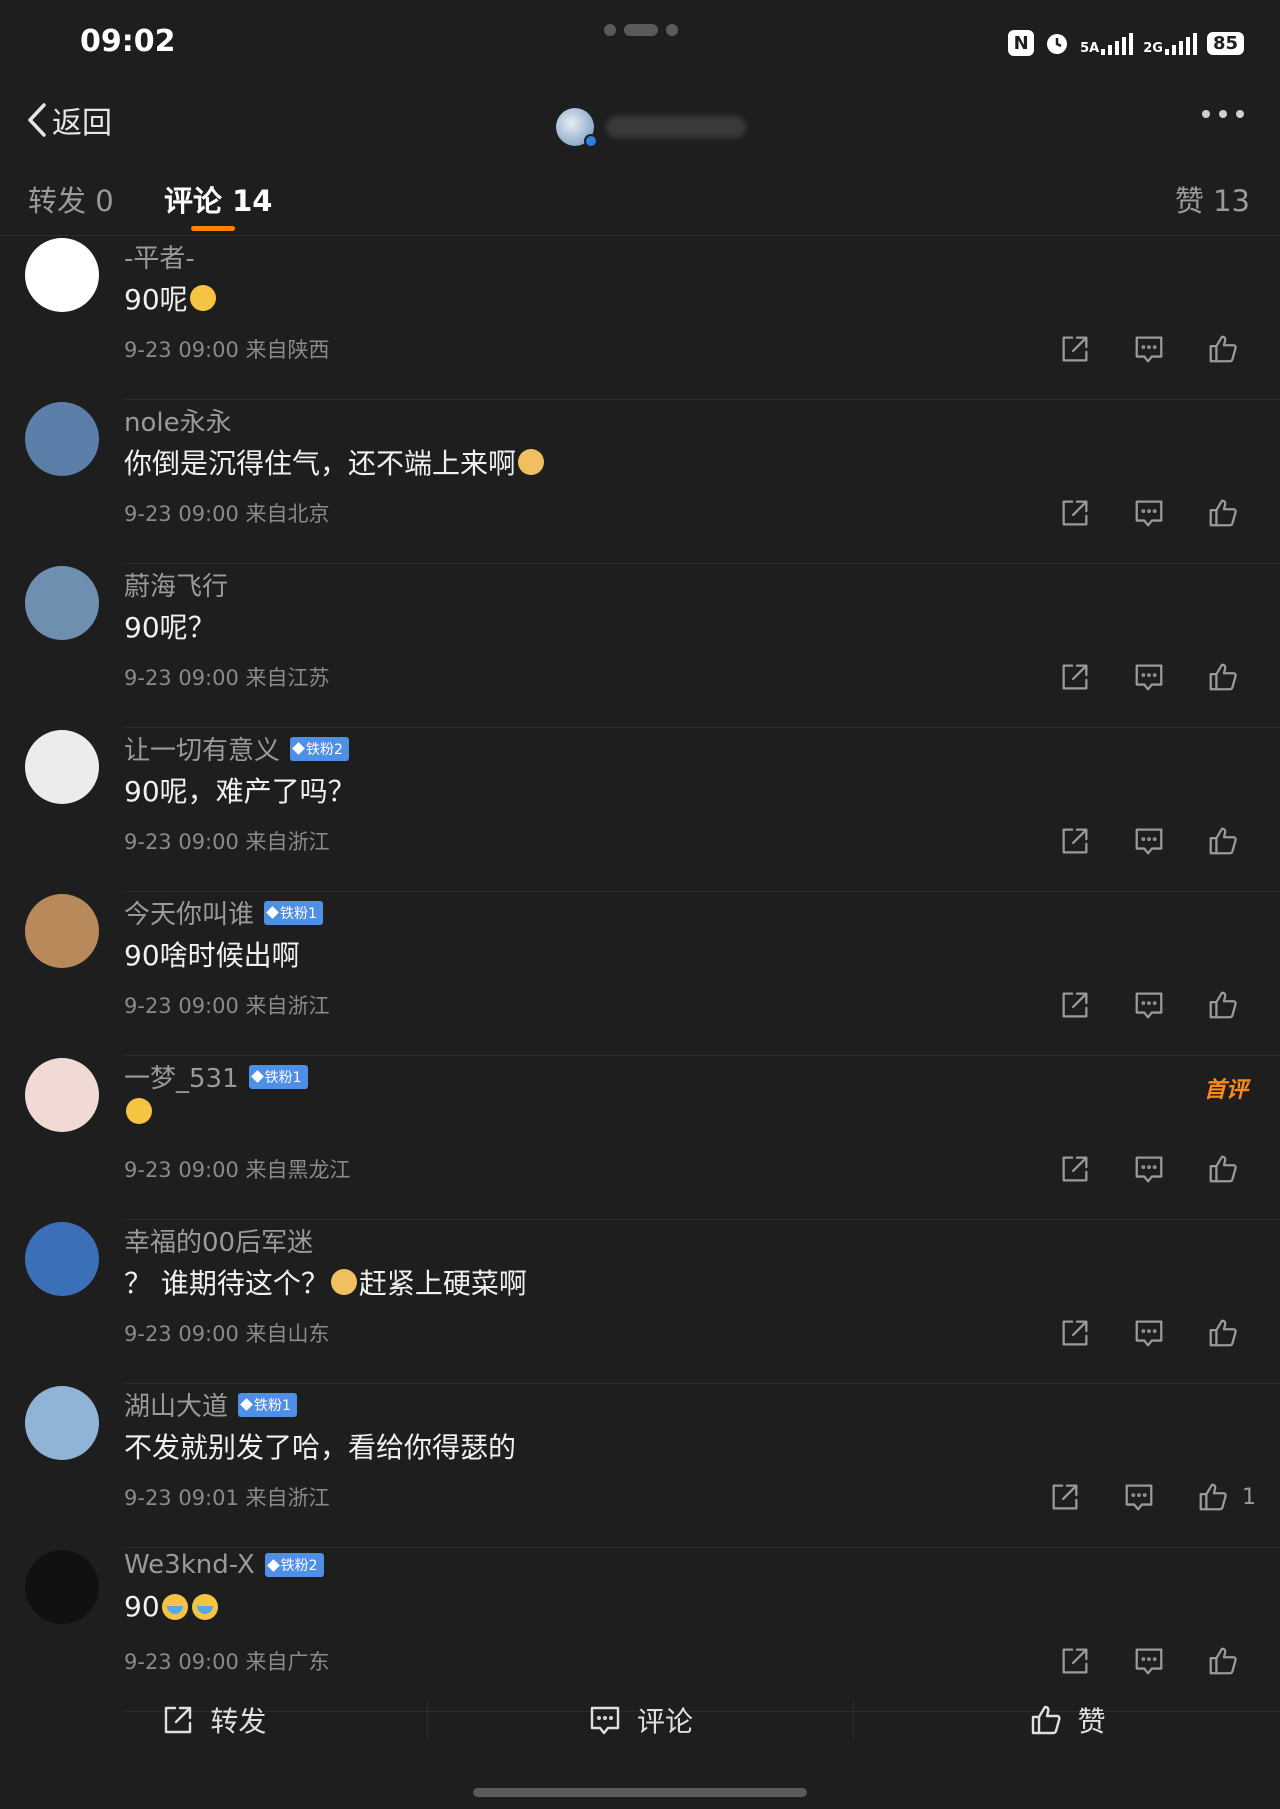 This screenshot has height=1809, width=1280. I want to click on username-row: 湖山大道 铁粉1, so click(210, 1404).